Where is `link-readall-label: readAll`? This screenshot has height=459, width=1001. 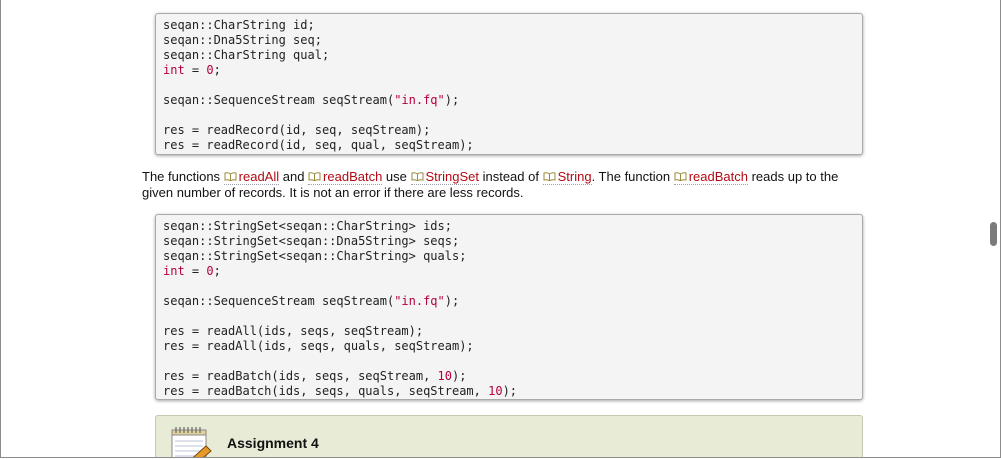 link-readall-label: readAll is located at coordinates (259, 176).